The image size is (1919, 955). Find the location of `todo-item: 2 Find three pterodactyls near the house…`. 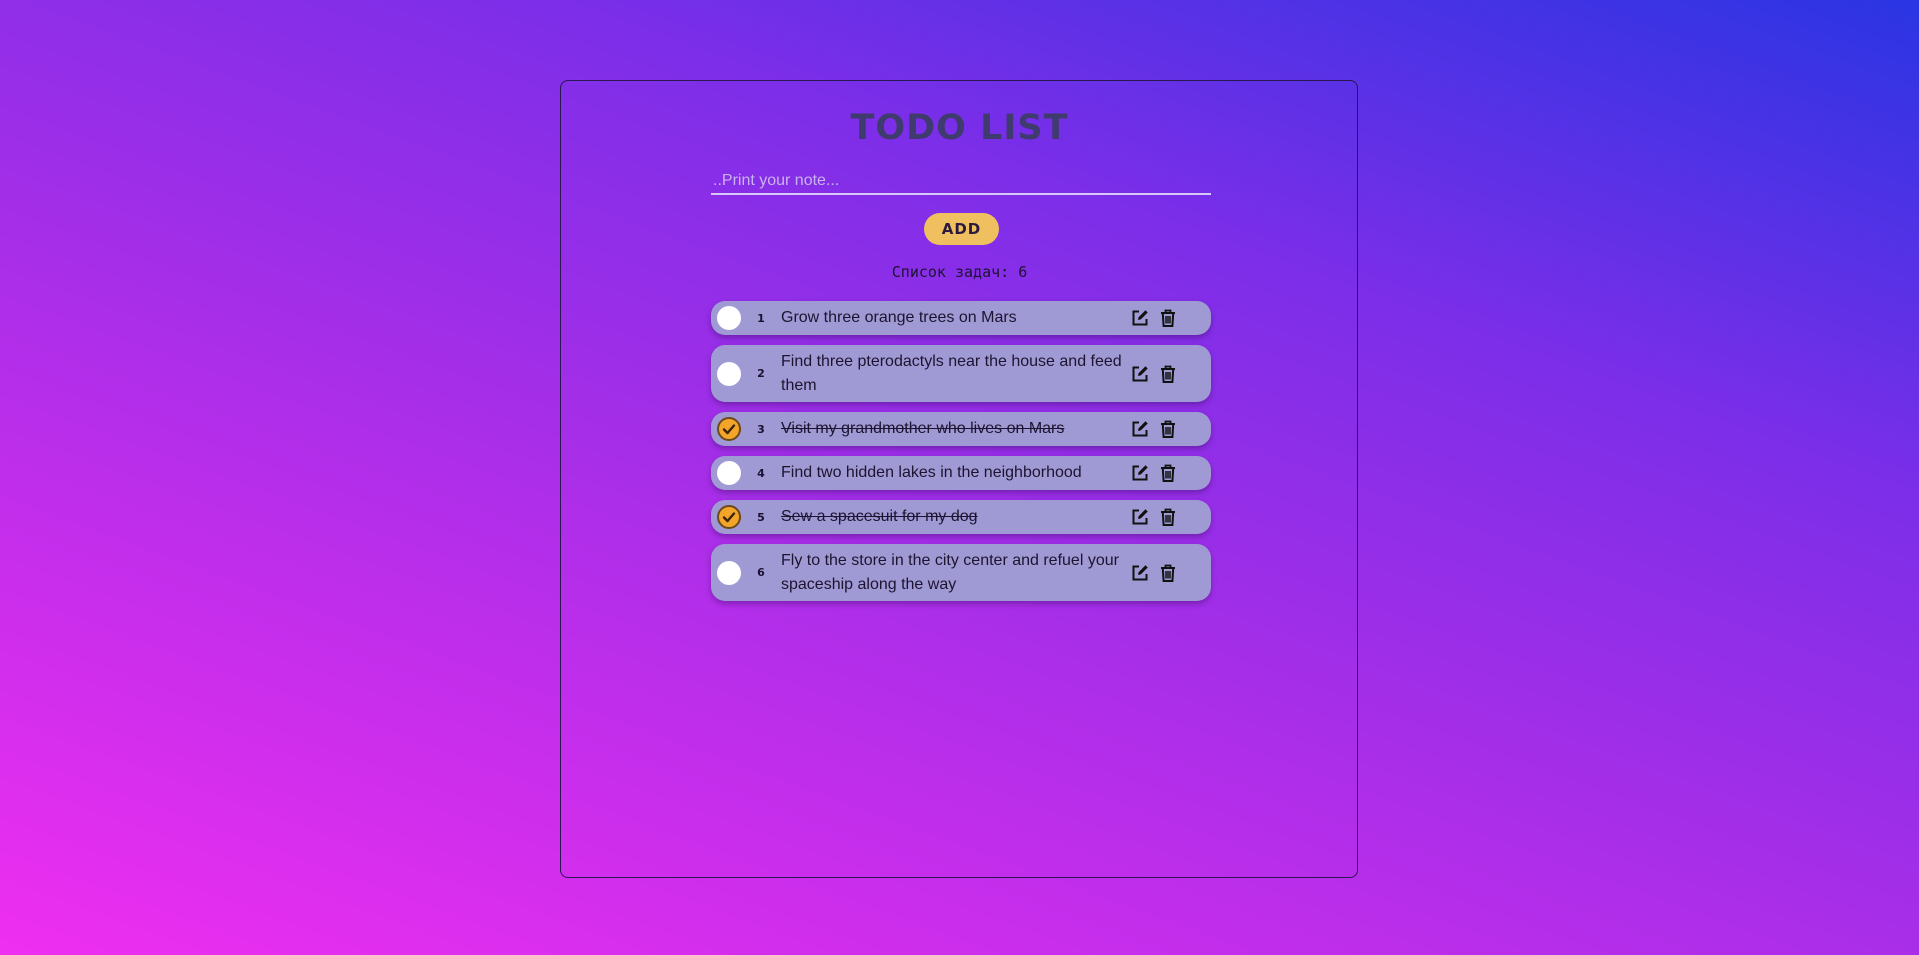

todo-item: 2 Find three pterodactyls near the house… is located at coordinates (961, 373).